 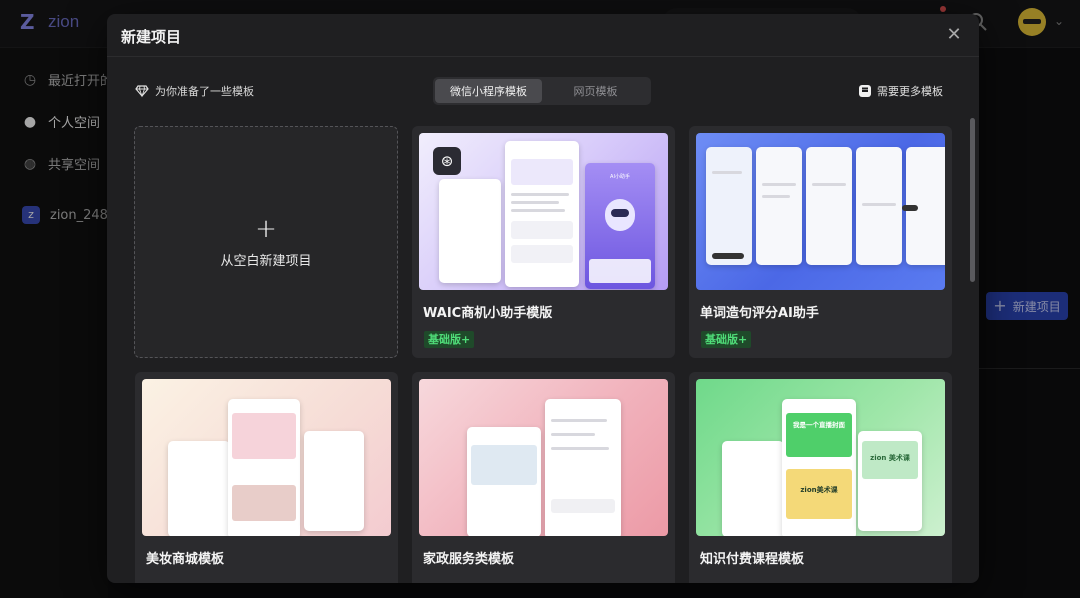 I want to click on template-name: WAIC商机小助手模版, so click(x=488, y=313).